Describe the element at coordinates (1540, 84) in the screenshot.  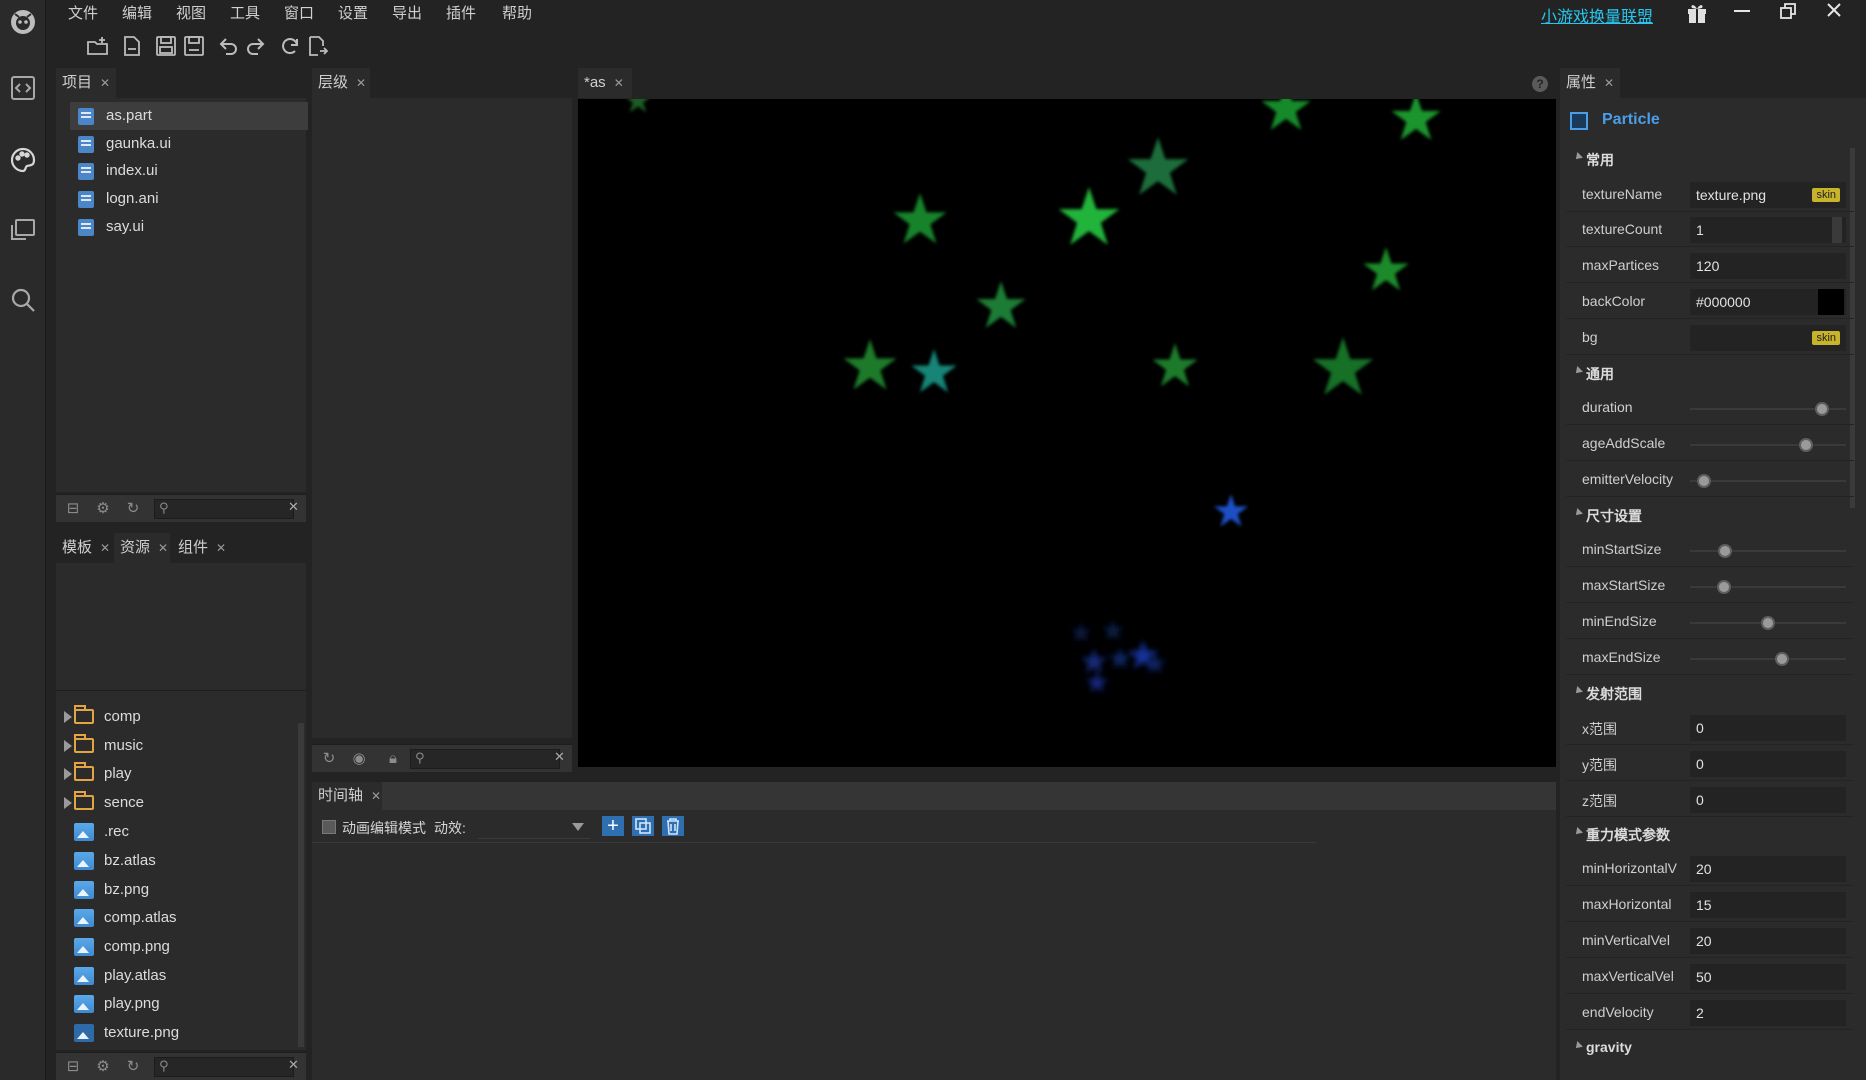
I see `help-icon: ?` at that location.